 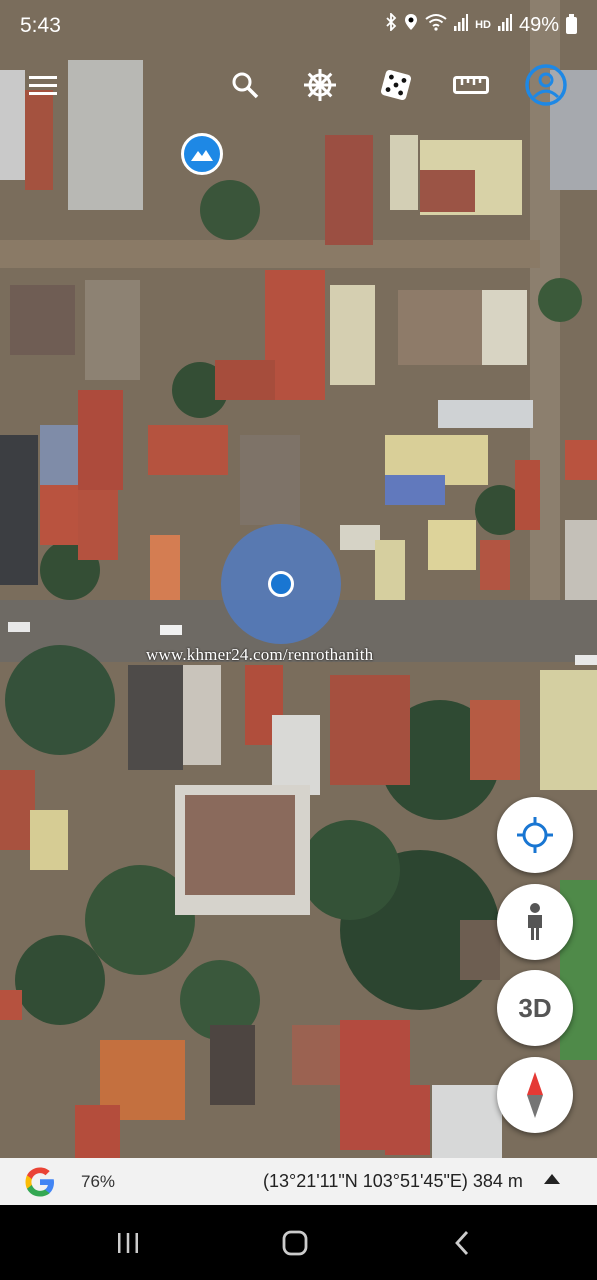 What do you see at coordinates (391, 24) in the screenshot?
I see `bluetooth-icon` at bounding box center [391, 24].